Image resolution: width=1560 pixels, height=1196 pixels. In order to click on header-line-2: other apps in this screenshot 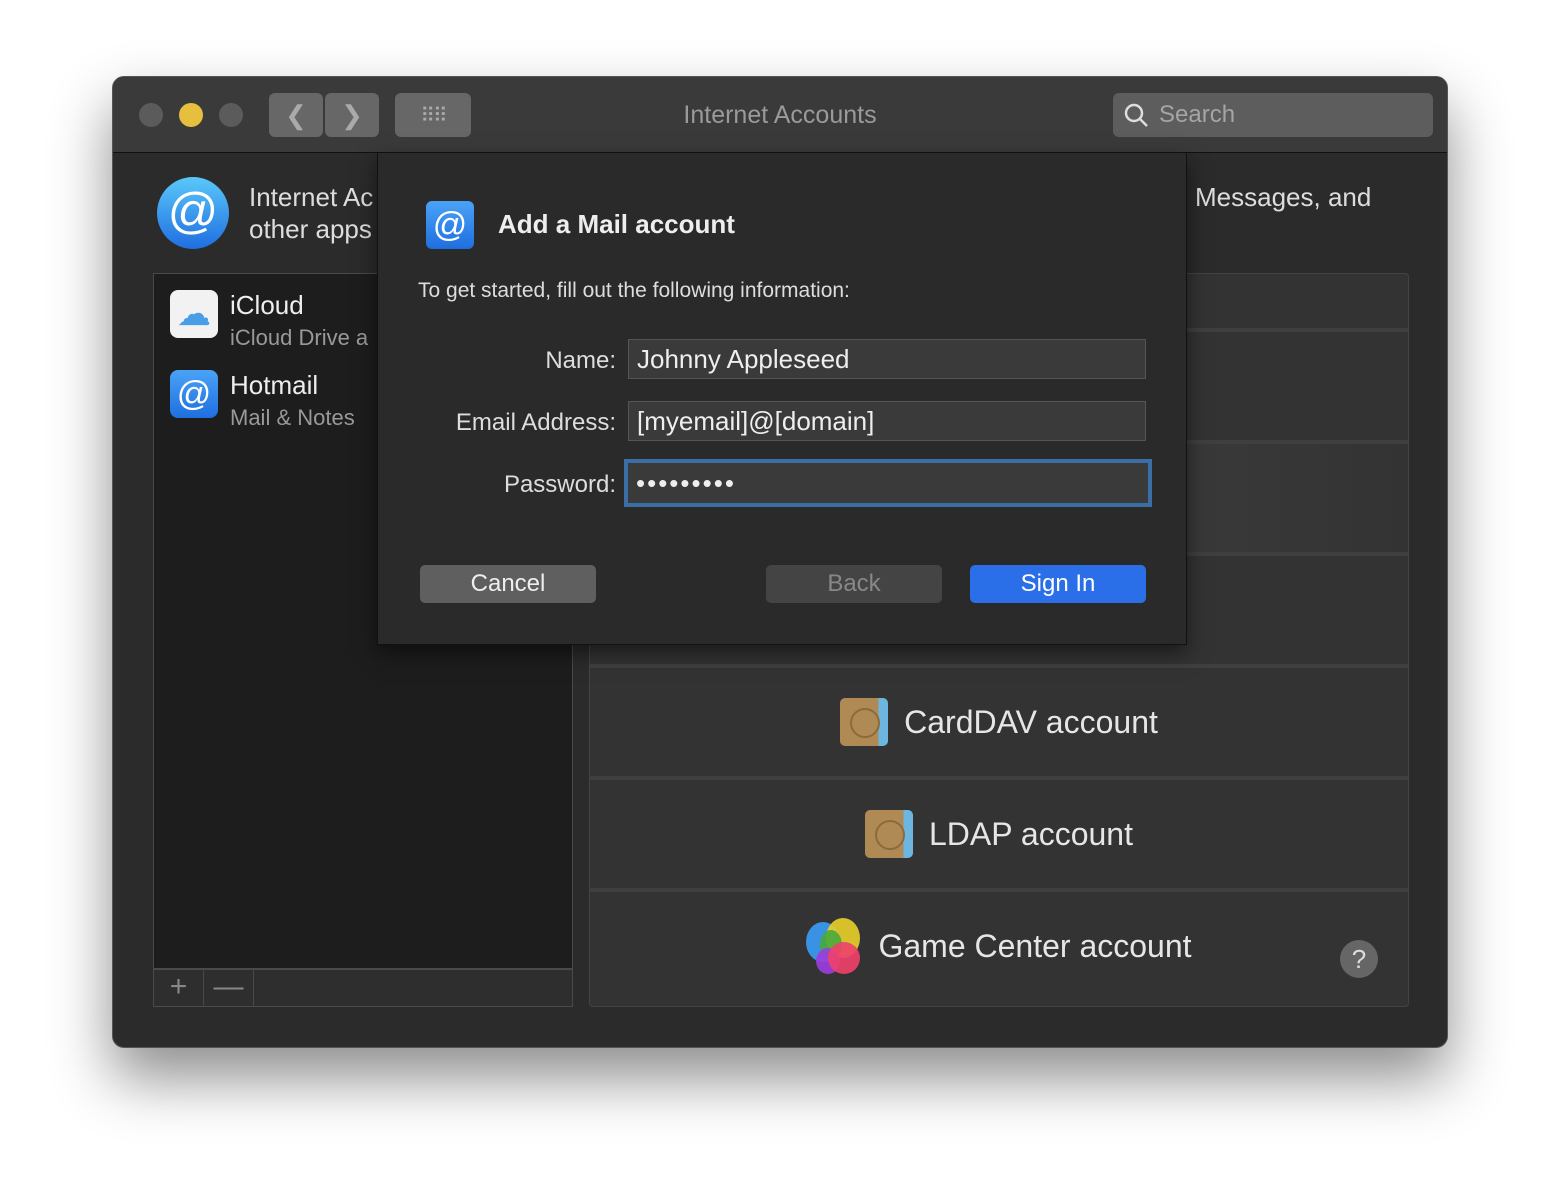, I will do `click(310, 229)`.